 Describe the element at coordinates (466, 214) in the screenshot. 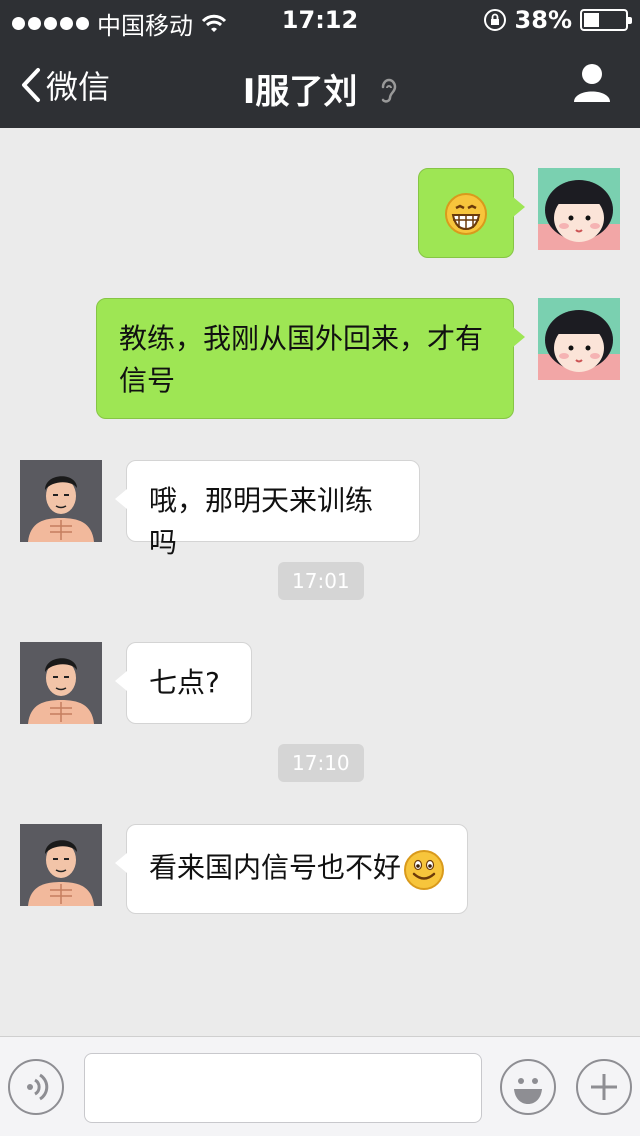

I see `grin-emoji` at that location.